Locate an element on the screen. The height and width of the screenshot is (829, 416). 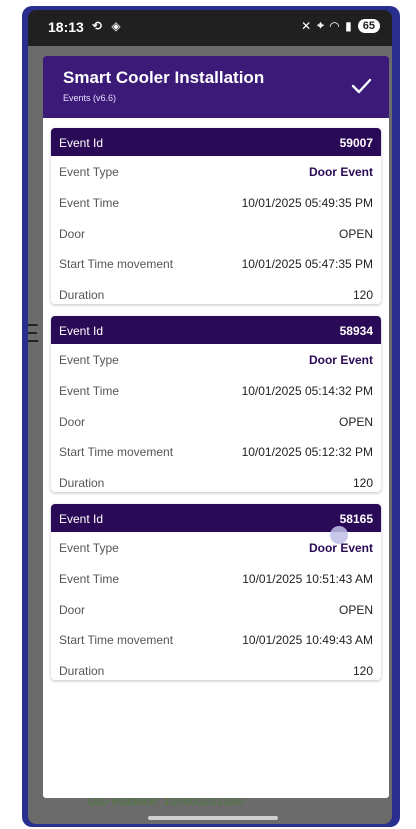
event-time-row: Event Time 10/01/2025 05:14:32 PM is located at coordinates (216, 390).